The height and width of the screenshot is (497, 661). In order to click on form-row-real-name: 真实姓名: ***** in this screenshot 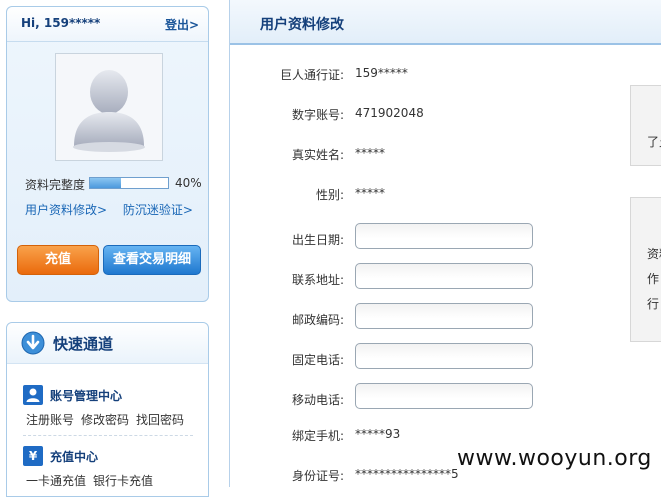, I will do `click(405, 161)`.